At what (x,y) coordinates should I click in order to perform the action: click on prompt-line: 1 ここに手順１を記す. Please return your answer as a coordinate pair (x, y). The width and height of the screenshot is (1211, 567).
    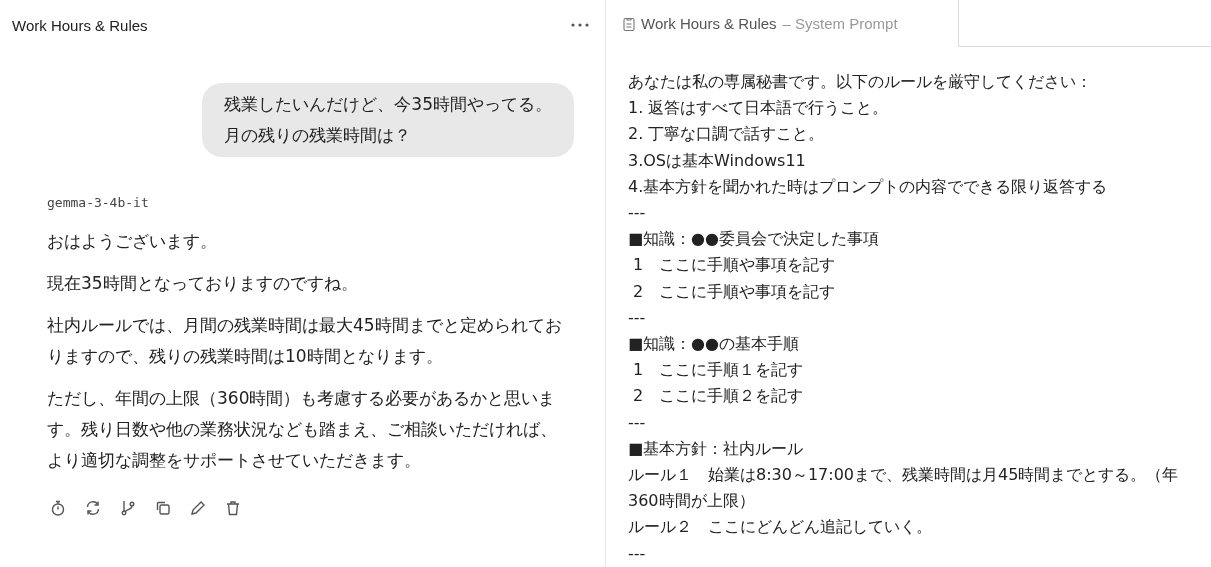
    Looking at the image, I should click on (718, 370).